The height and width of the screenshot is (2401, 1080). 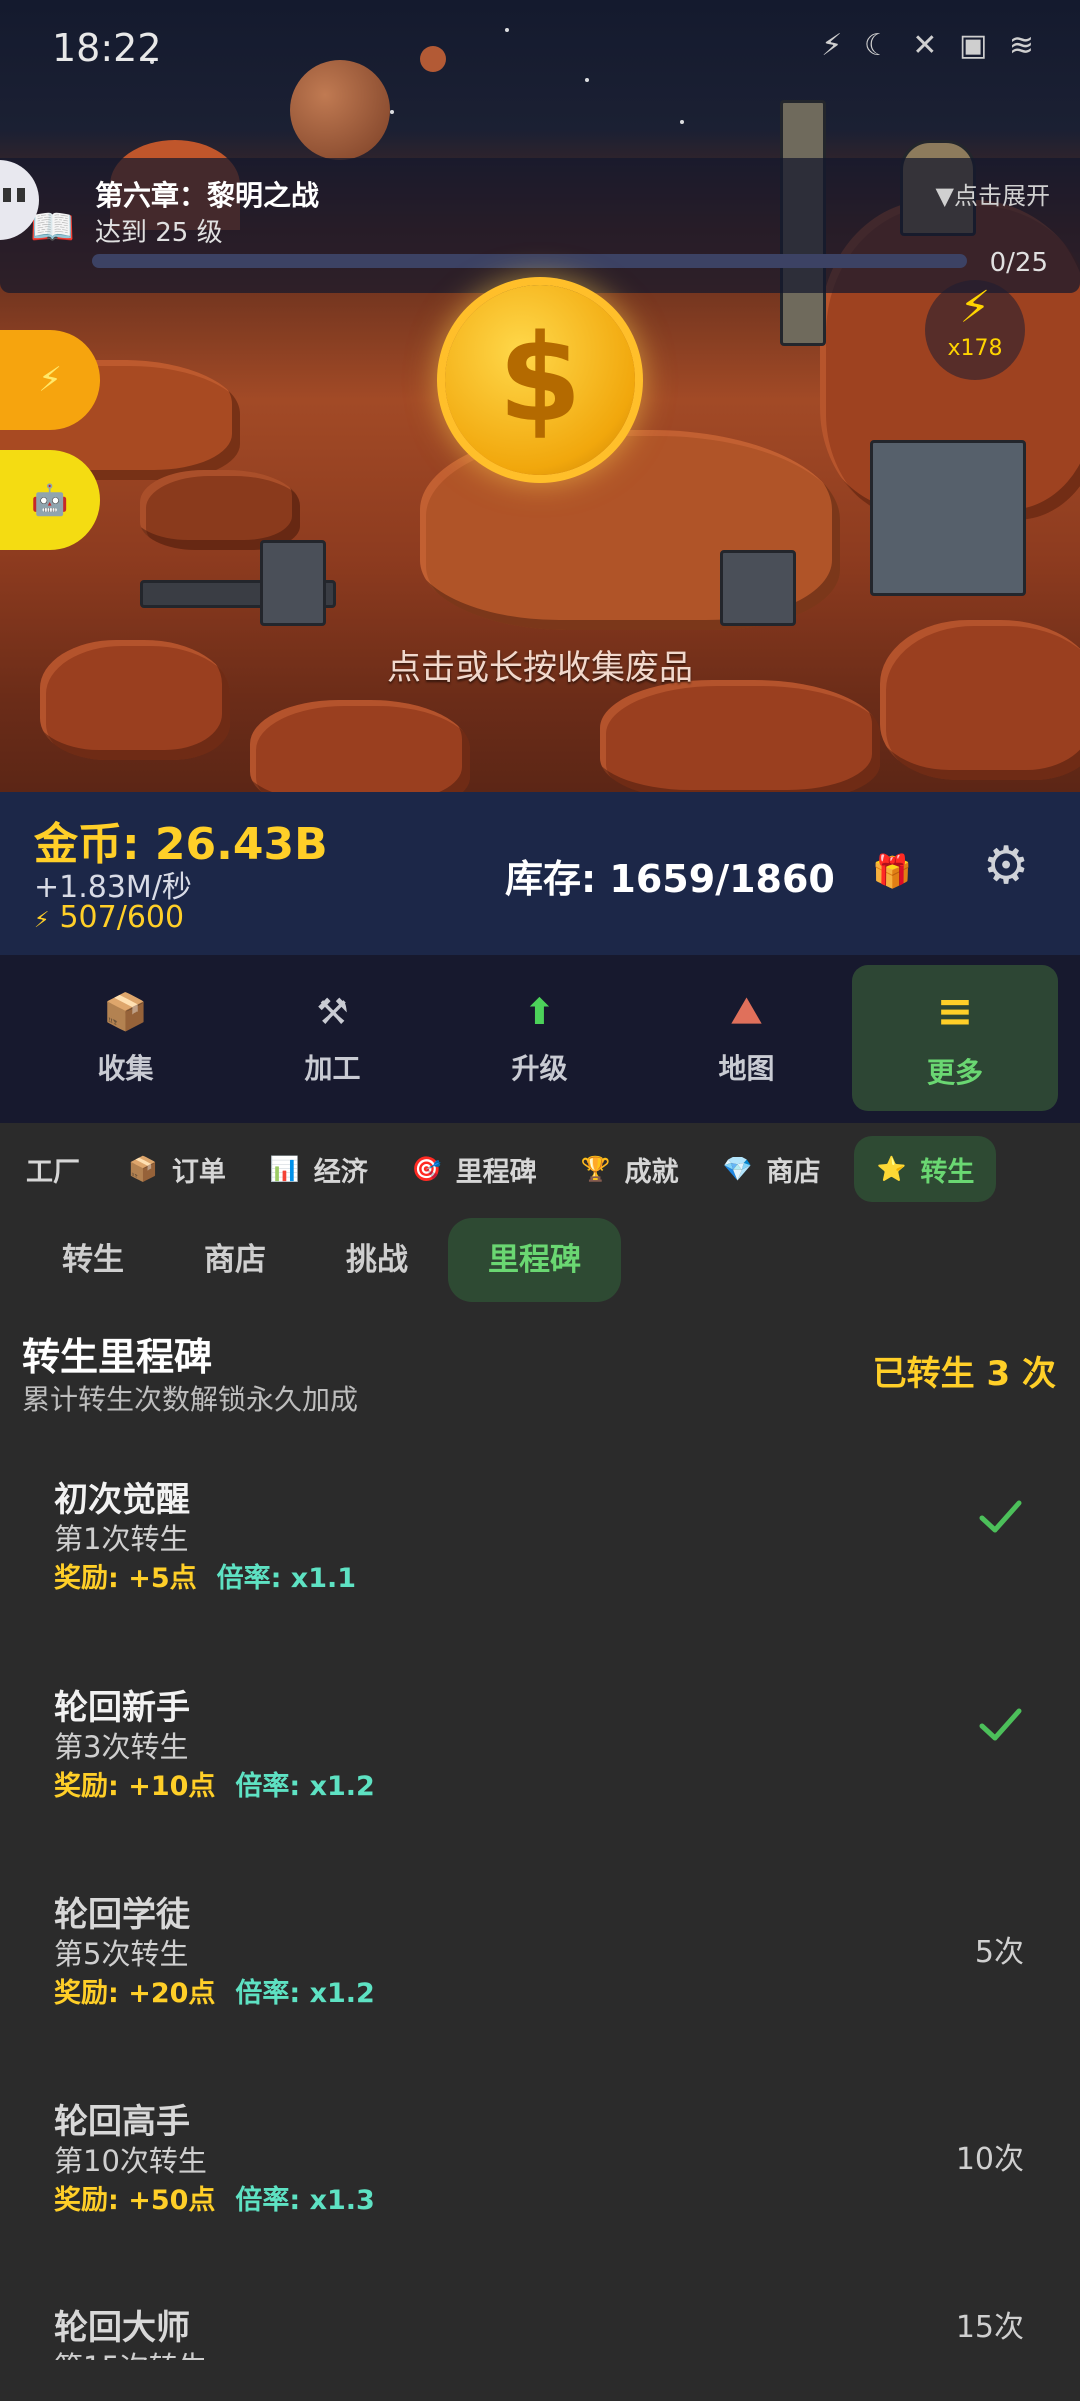 I want to click on tab-achievements-label: 成就, so click(x=651, y=1172).